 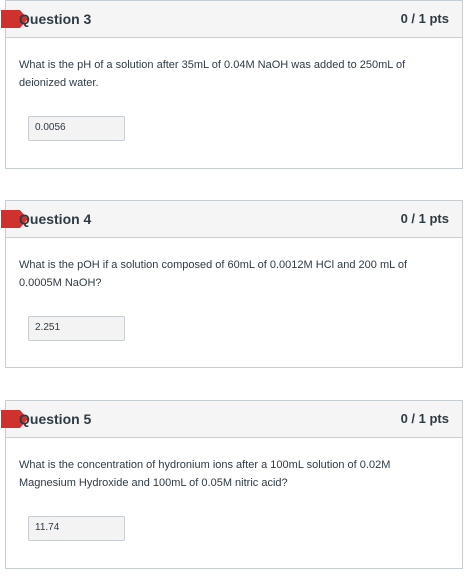 I want to click on question-title: Question 3, so click(x=55, y=19).